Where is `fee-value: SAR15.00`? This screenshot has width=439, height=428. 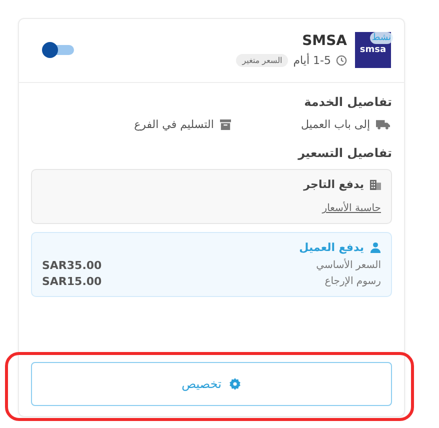 fee-value: SAR15.00 is located at coordinates (72, 281).